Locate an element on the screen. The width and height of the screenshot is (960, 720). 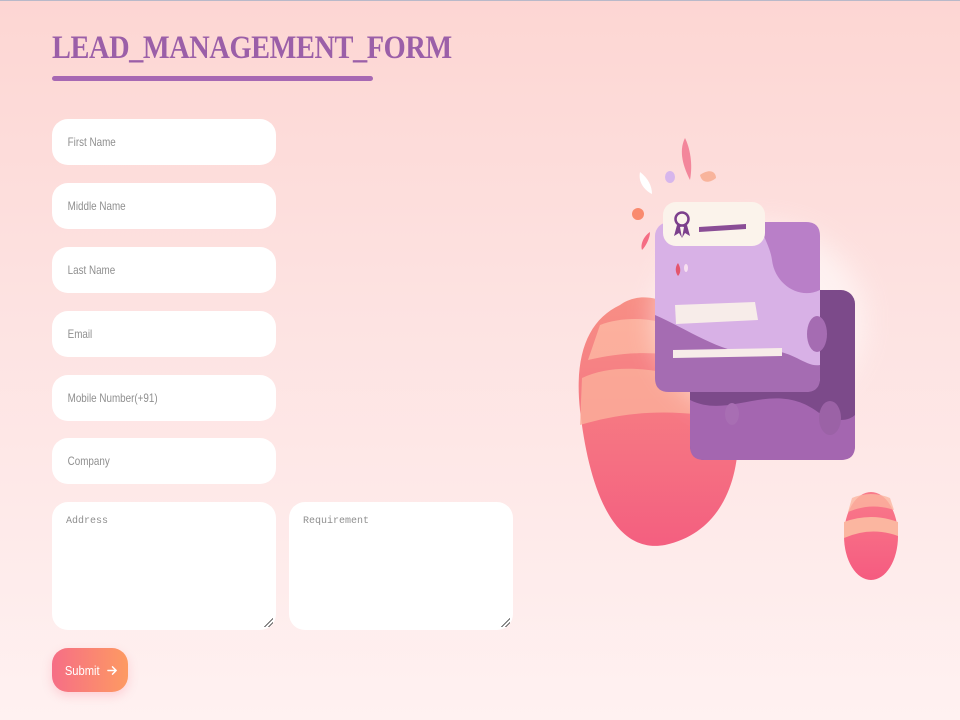
requirement-textarea is located at coordinates (401, 566).